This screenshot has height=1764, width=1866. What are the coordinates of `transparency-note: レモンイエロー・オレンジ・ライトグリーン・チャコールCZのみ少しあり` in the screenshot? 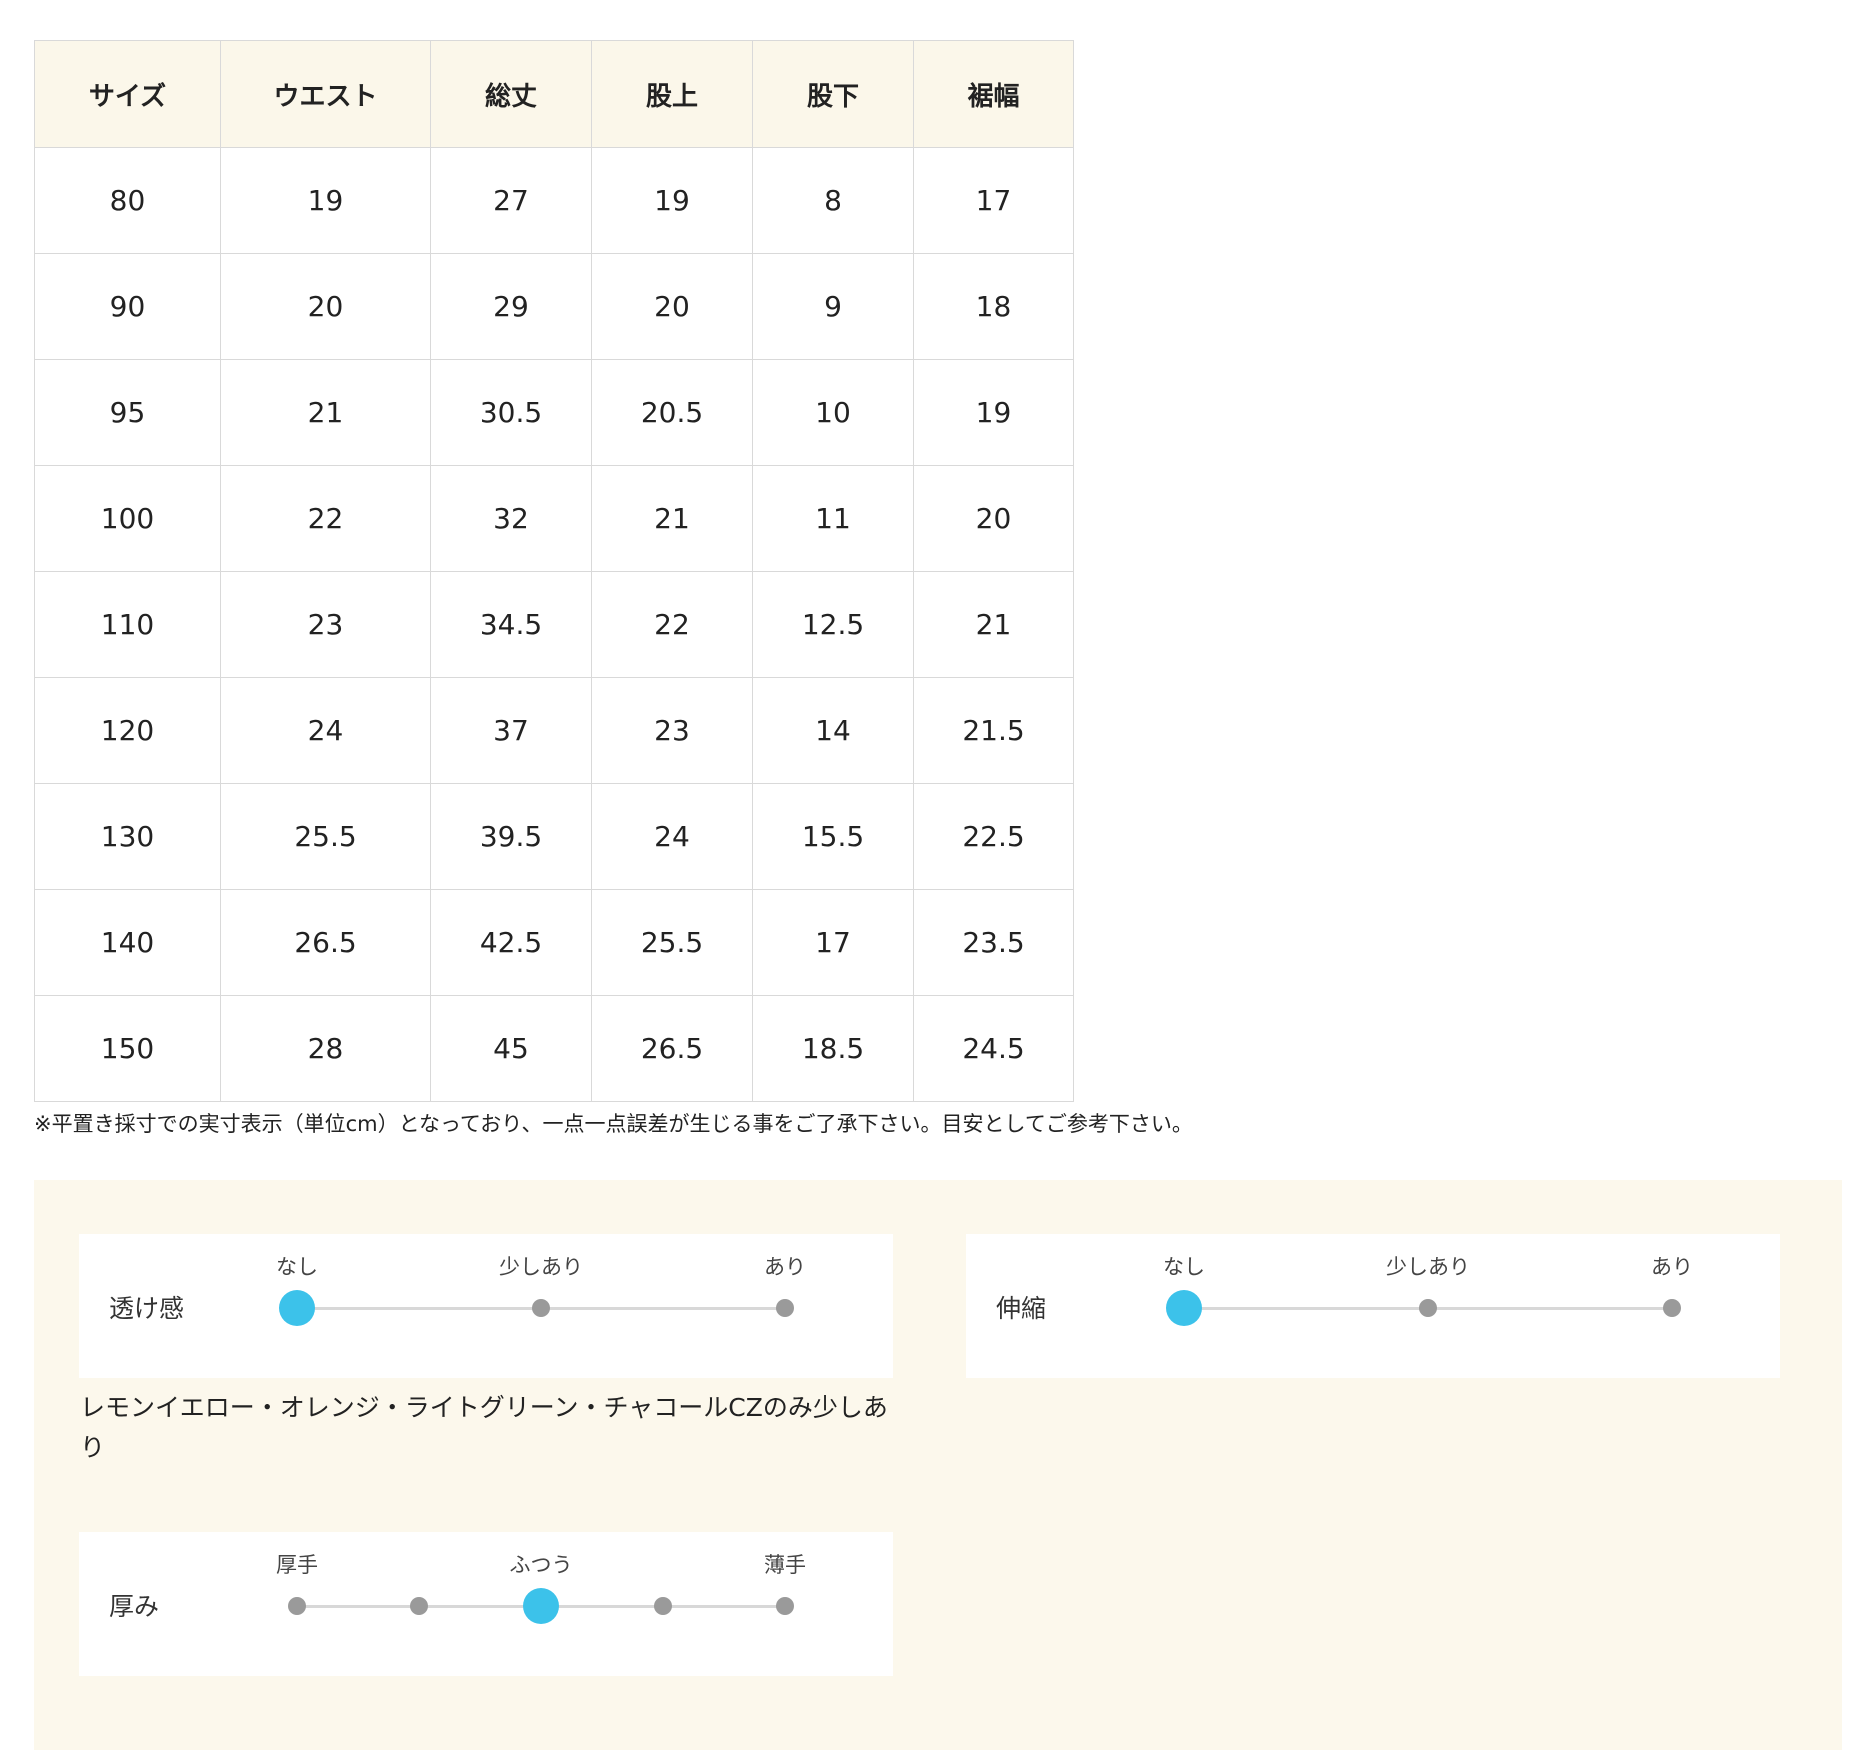 It's located at (484, 1427).